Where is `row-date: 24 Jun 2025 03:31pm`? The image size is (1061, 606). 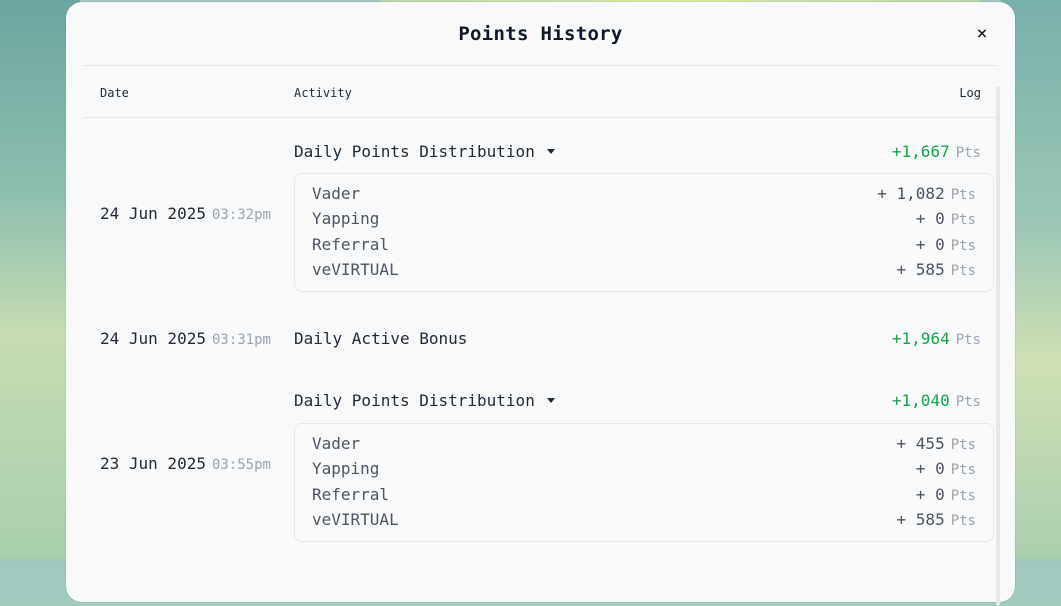 row-date: 24 Jun 2025 03:31pm is located at coordinates (185, 338).